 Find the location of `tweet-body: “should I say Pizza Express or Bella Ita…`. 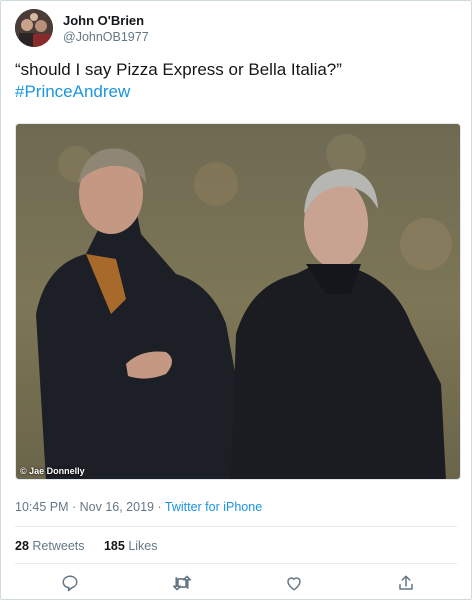

tweet-body: “should I say Pizza Express or Bella Ita… is located at coordinates (178, 69).